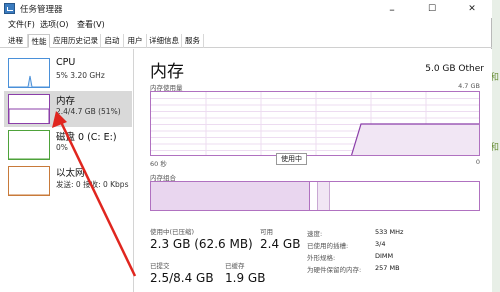 Image resolution: width=500 pixels, height=292 pixels. Describe the element at coordinates (315, 234) in the screenshot. I see `detail-key: 速度:` at that location.